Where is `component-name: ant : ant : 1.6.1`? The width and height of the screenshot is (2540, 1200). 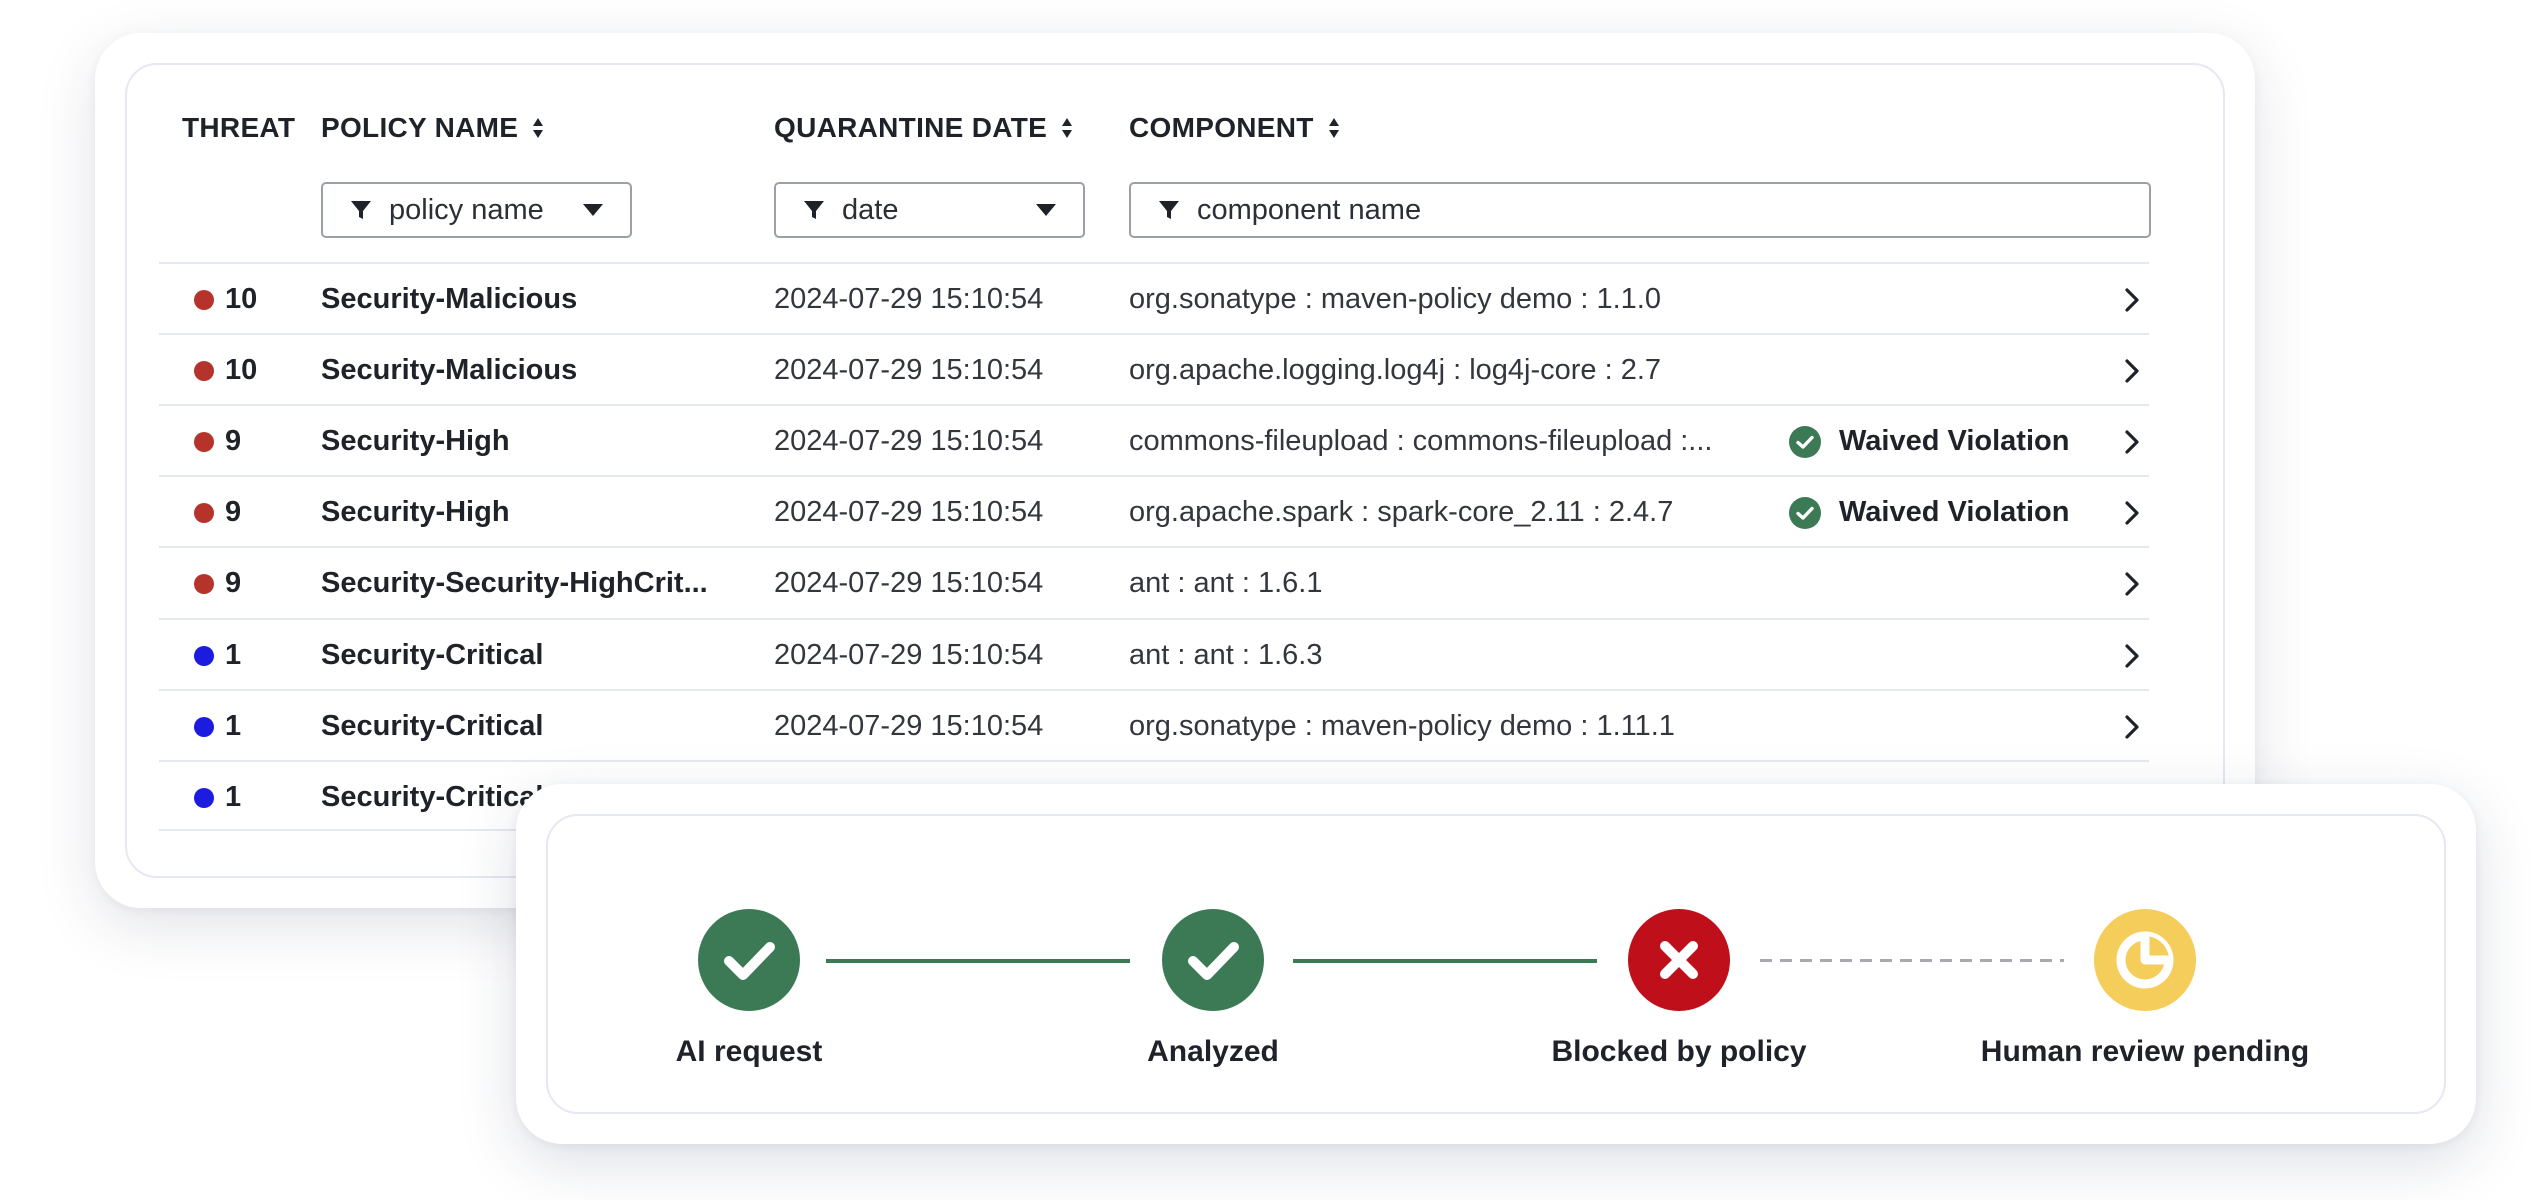
component-name: ant : ant : 1.6.1 is located at coordinates (1226, 583).